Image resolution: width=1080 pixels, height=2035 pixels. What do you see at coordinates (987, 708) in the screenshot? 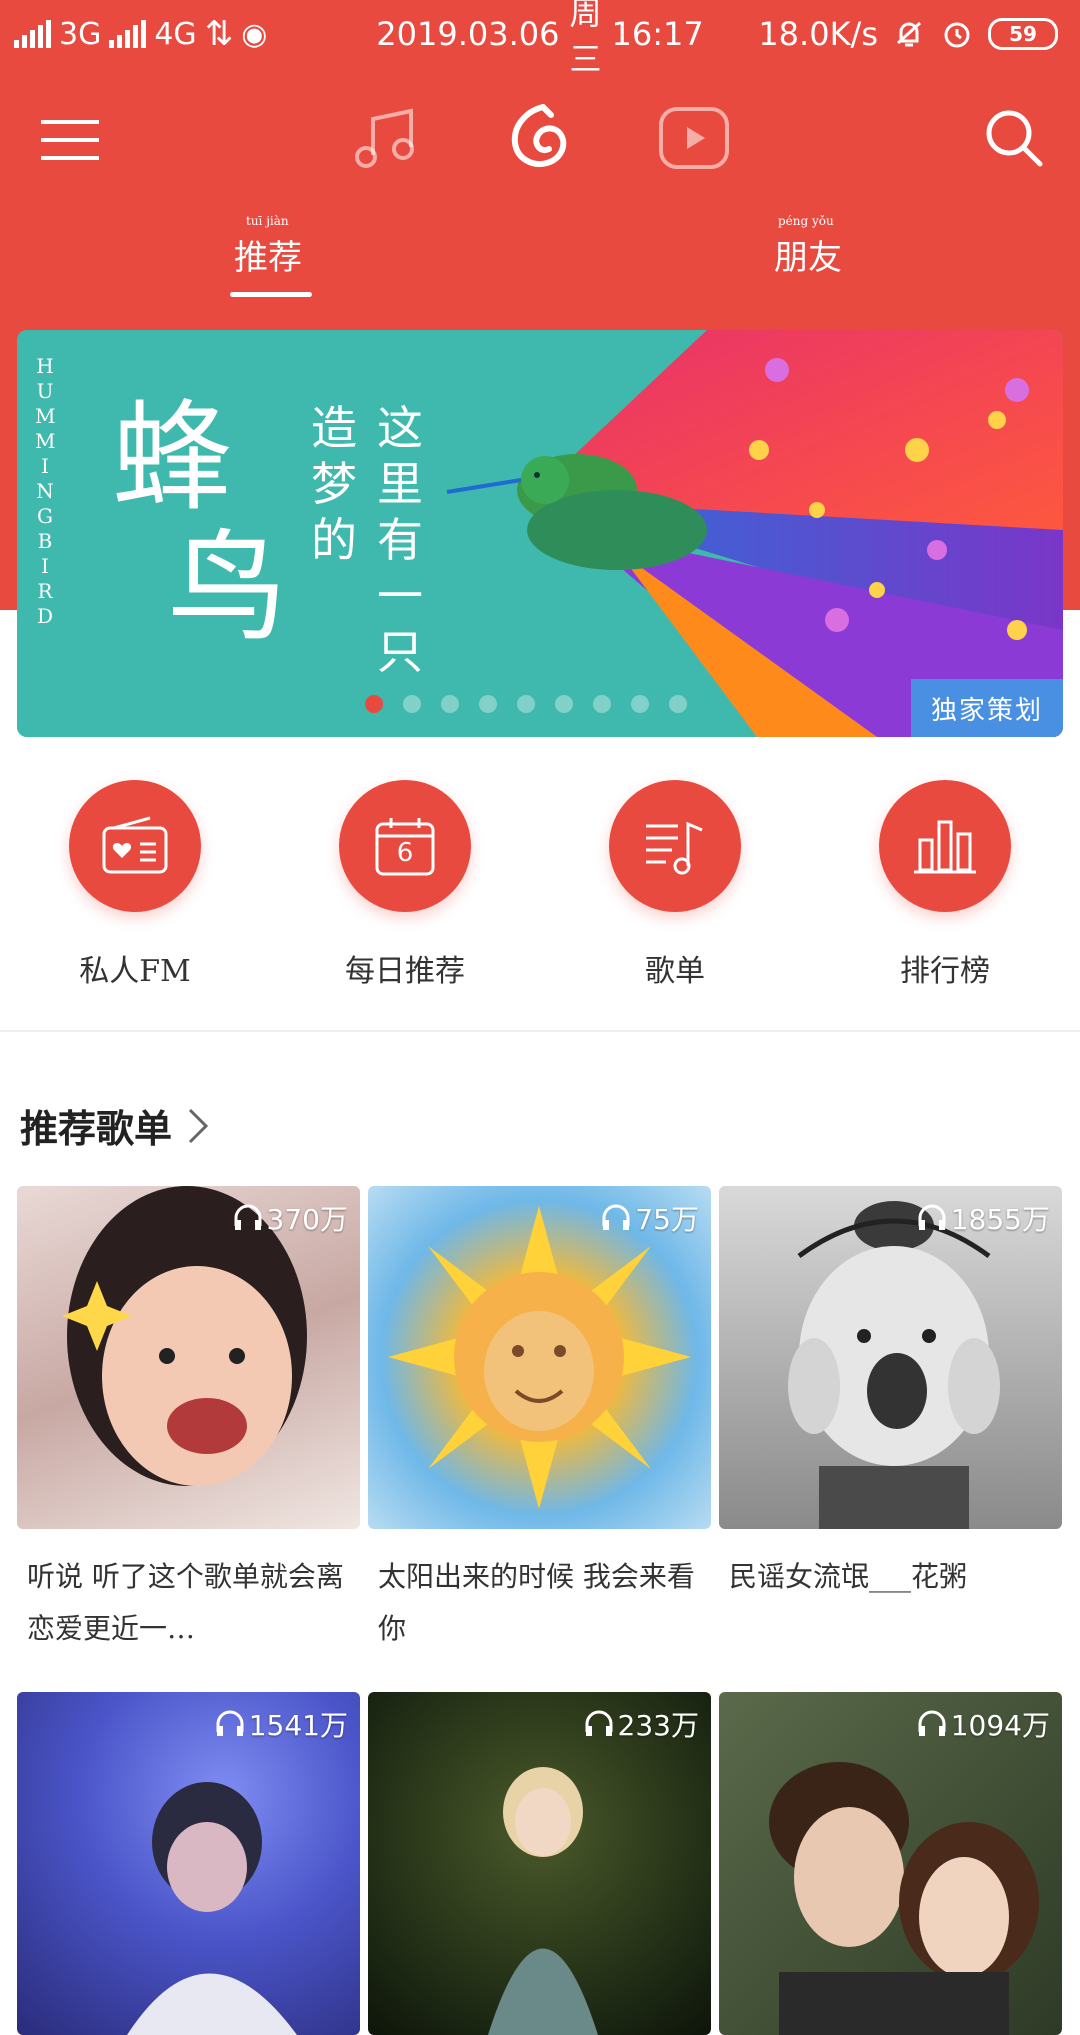
I see `banner-tag: 独家策划` at bounding box center [987, 708].